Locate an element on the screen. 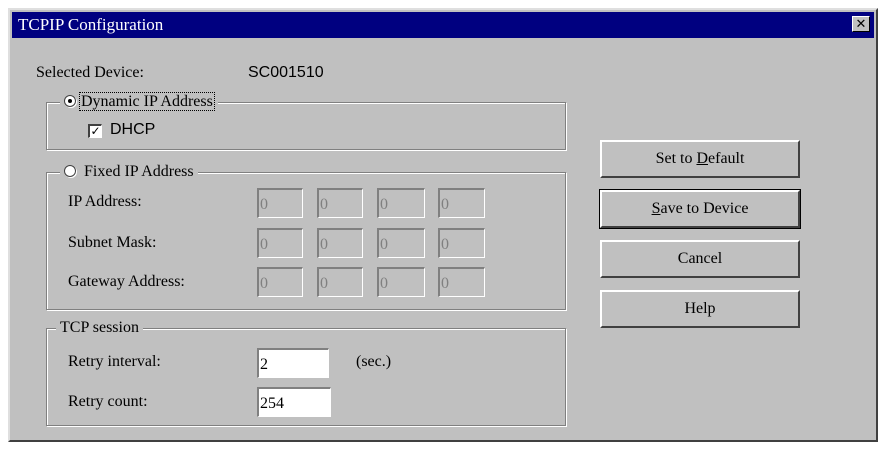 This screenshot has height=451, width=889. set-to-default-text-post: efault is located at coordinates (726, 158).